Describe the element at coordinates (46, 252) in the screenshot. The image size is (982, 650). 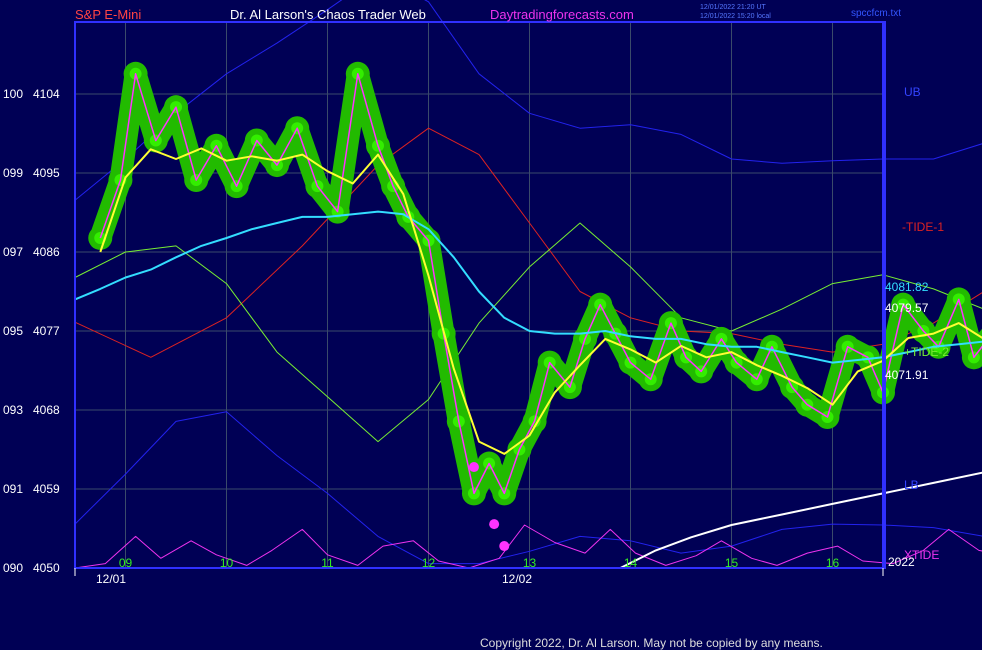
I see `left-axis-price: 4086` at that location.